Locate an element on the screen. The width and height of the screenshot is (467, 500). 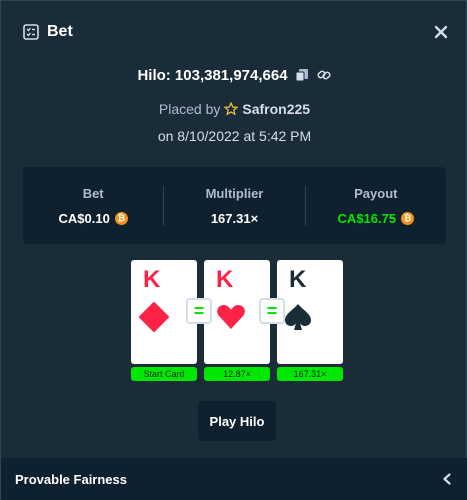
placed-by-row: Placed by Safron225 is located at coordinates (234, 109).